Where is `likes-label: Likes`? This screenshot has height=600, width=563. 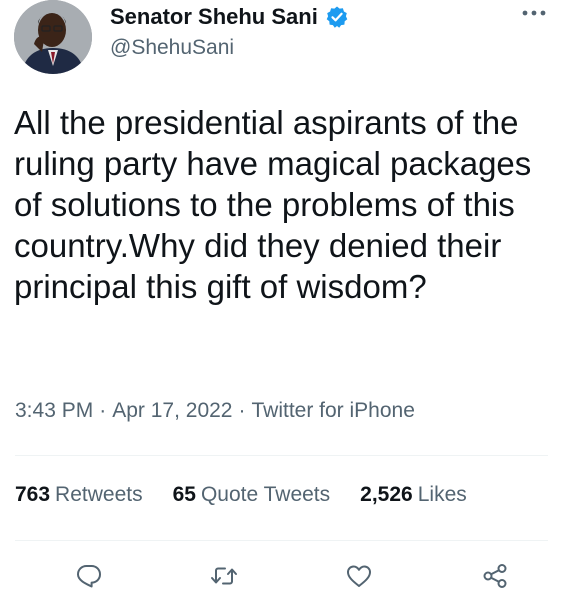 likes-label: Likes is located at coordinates (442, 494).